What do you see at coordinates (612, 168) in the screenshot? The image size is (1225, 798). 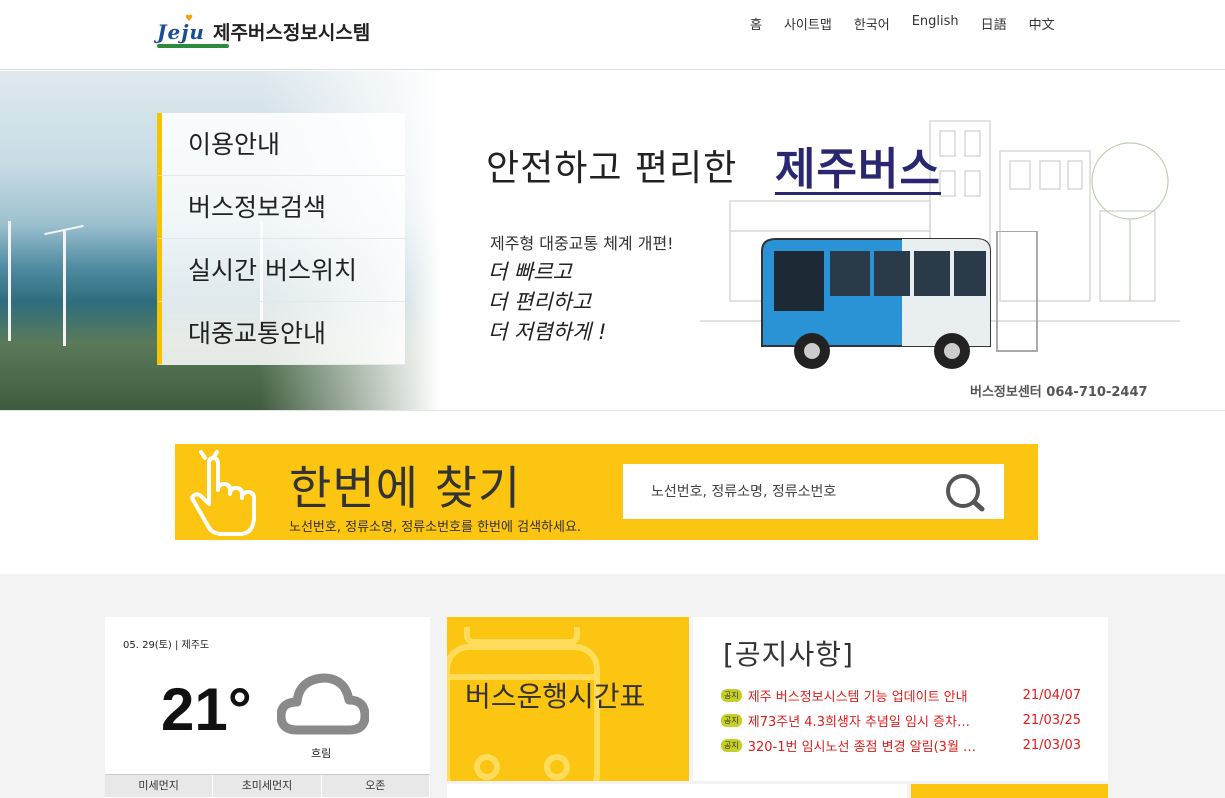 I see `banner-title: 안전하고 편리한` at bounding box center [612, 168].